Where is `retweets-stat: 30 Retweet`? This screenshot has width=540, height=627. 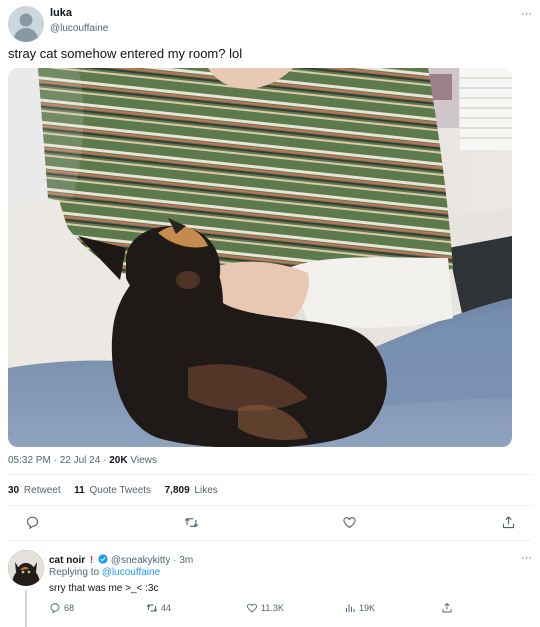 retweets-stat: 30 Retweet is located at coordinates (34, 490).